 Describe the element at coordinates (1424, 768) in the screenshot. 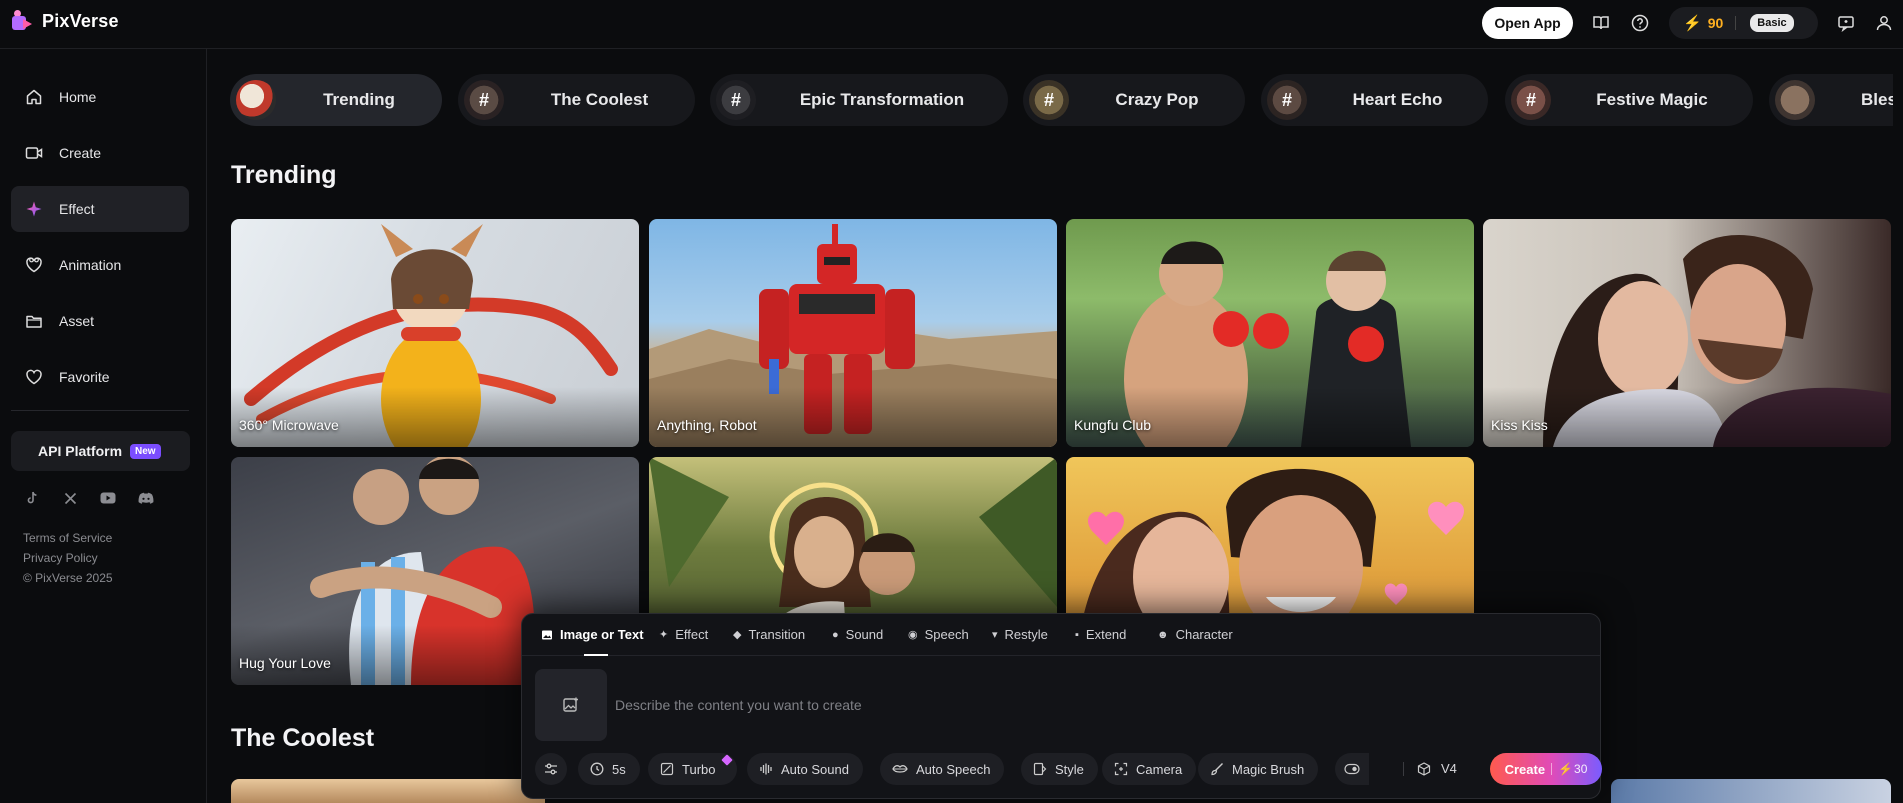

I see `cube-icon` at that location.